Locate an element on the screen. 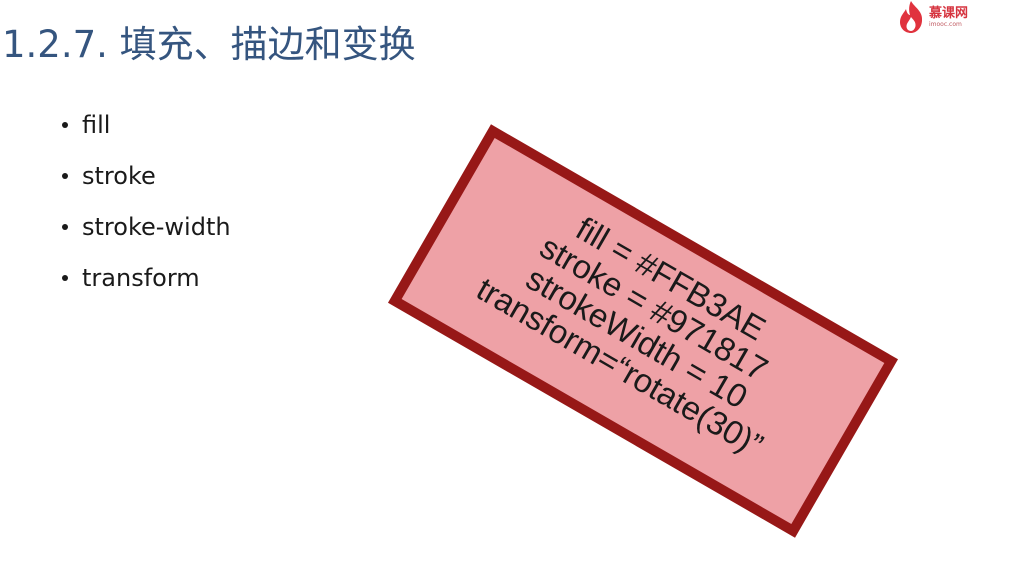 This screenshot has width=1030, height=572. logo-text: 慕课网 is located at coordinates (949, 13).